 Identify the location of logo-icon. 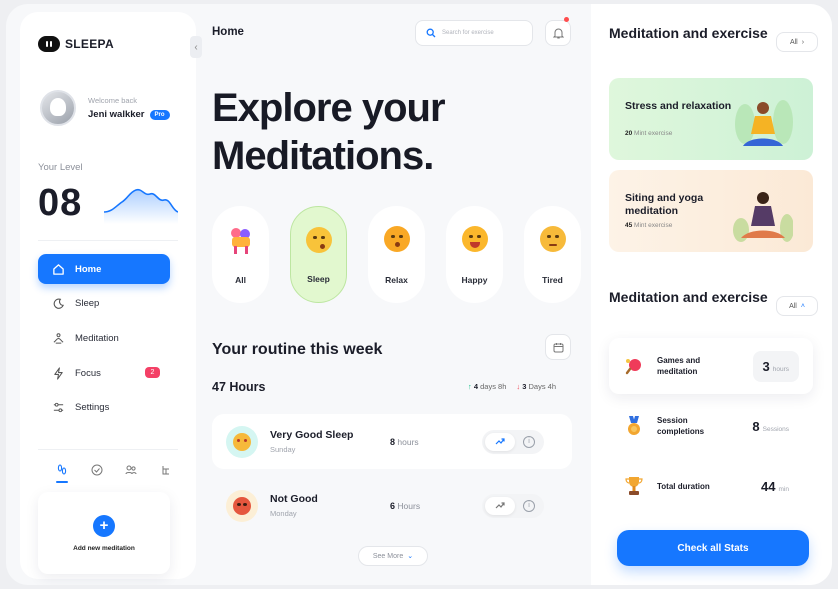
(49, 44).